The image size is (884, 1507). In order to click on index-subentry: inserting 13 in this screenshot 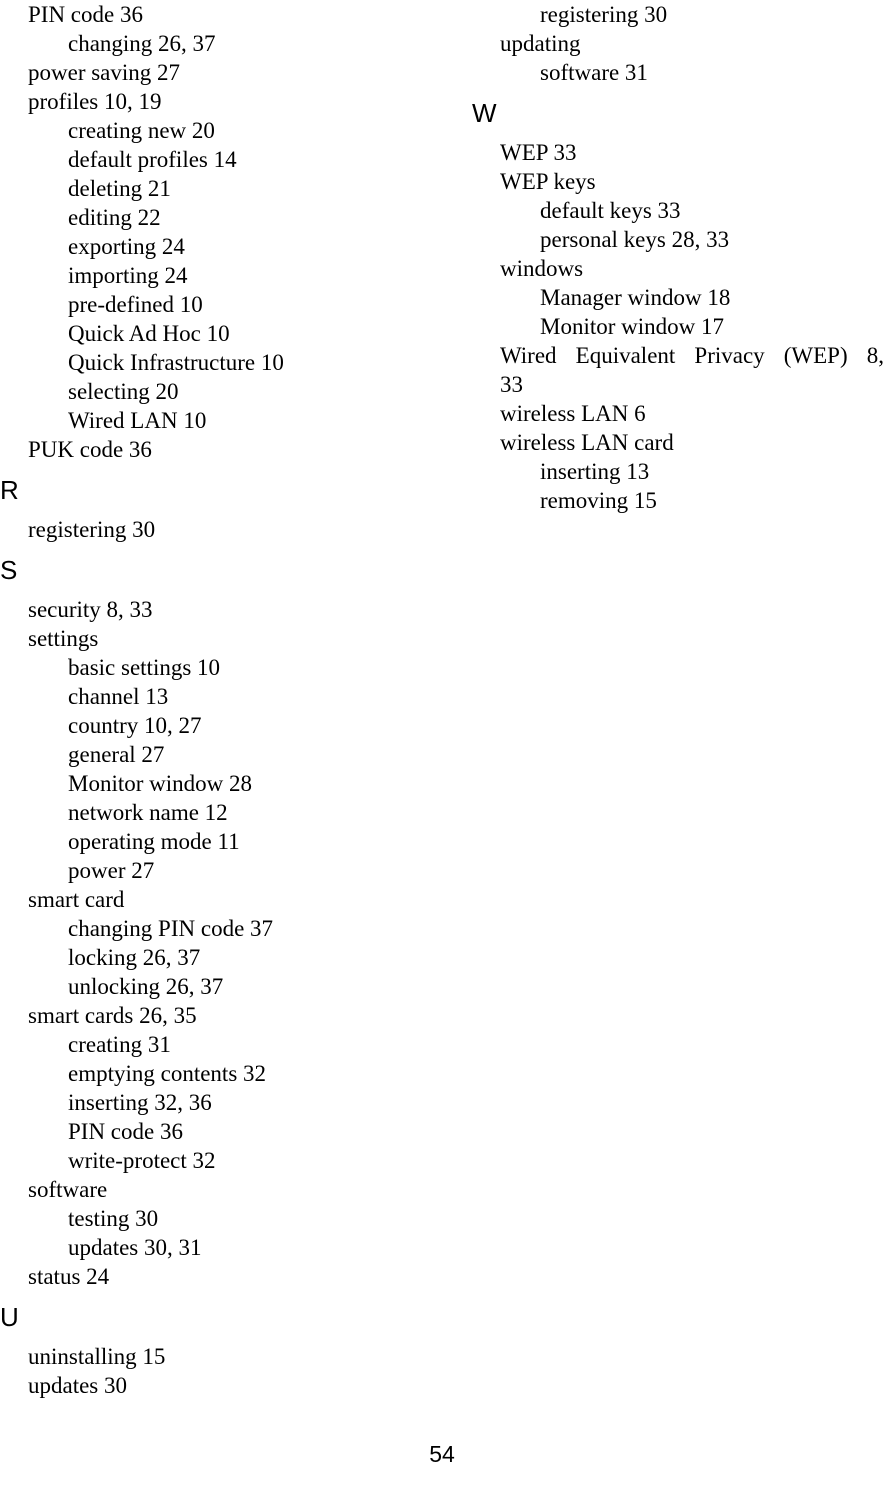, I will do `click(595, 471)`.